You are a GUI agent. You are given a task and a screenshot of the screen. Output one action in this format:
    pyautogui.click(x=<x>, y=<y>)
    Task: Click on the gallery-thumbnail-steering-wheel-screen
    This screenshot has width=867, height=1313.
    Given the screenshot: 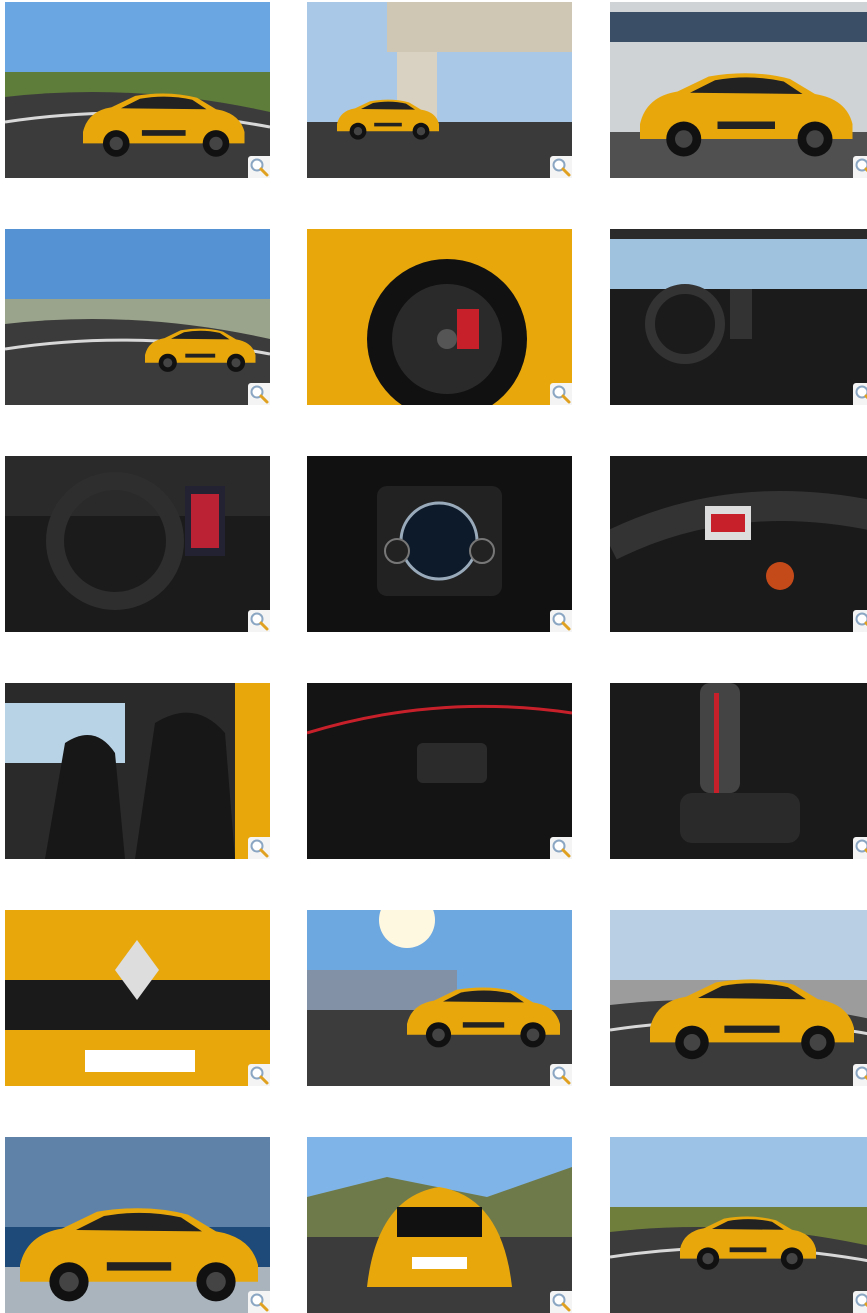 What is the action you would take?
    pyautogui.click(x=137, y=544)
    